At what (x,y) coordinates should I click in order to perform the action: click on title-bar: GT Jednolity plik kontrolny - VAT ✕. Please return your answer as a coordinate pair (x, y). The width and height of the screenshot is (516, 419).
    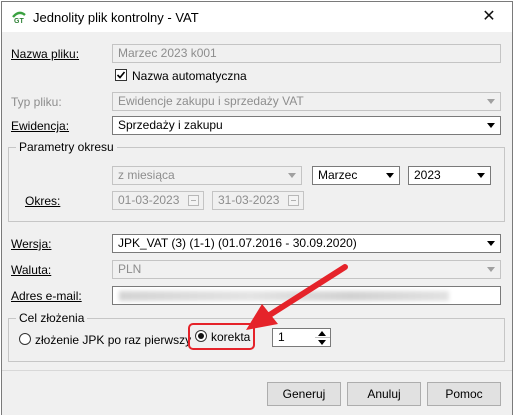
    Looking at the image, I should click on (257, 17).